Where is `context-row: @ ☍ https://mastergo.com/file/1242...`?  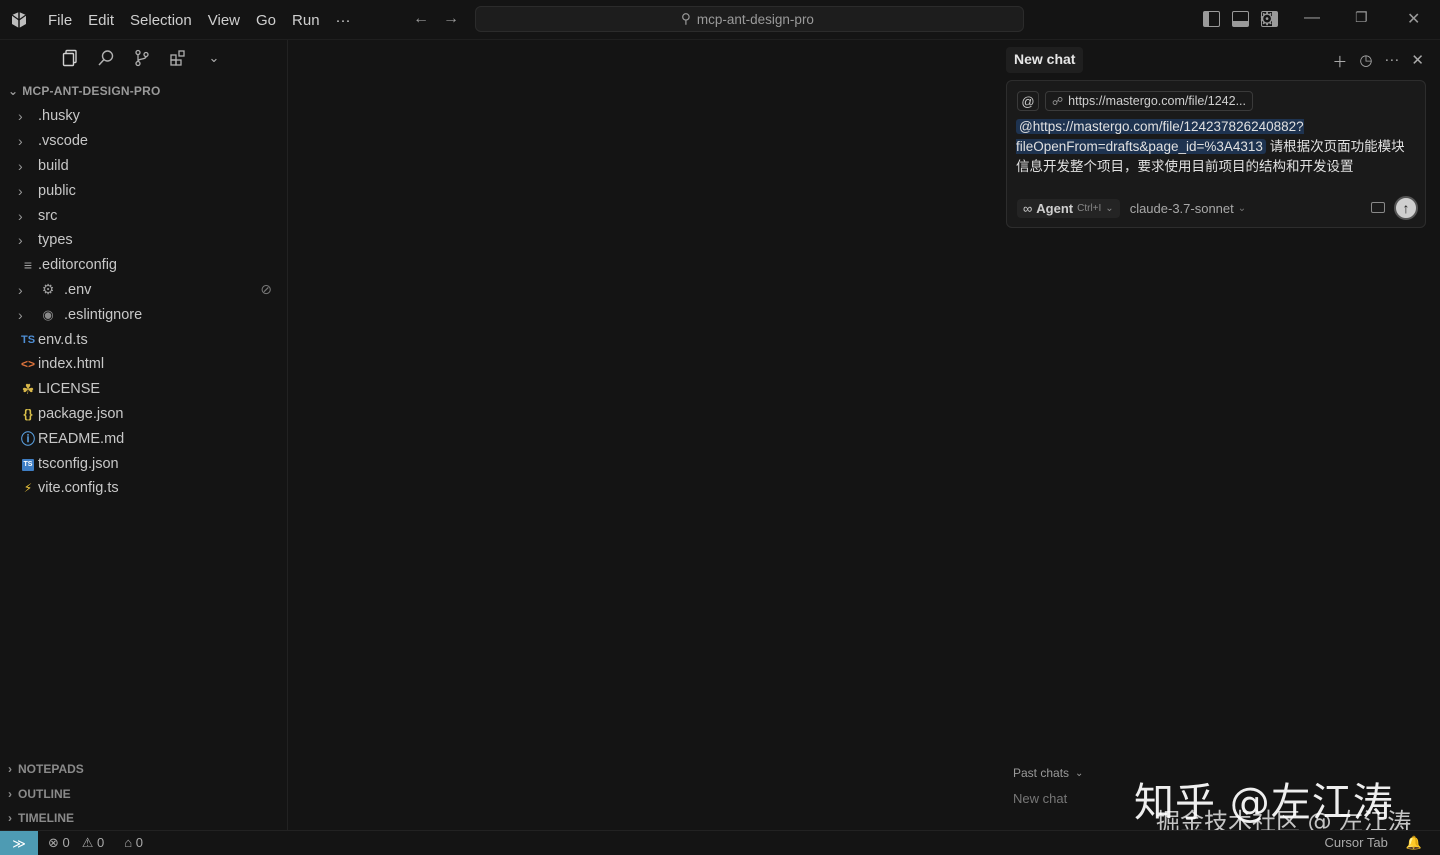
context-row: @ ☍ https://mastergo.com/file/1242... is located at coordinates (1135, 101).